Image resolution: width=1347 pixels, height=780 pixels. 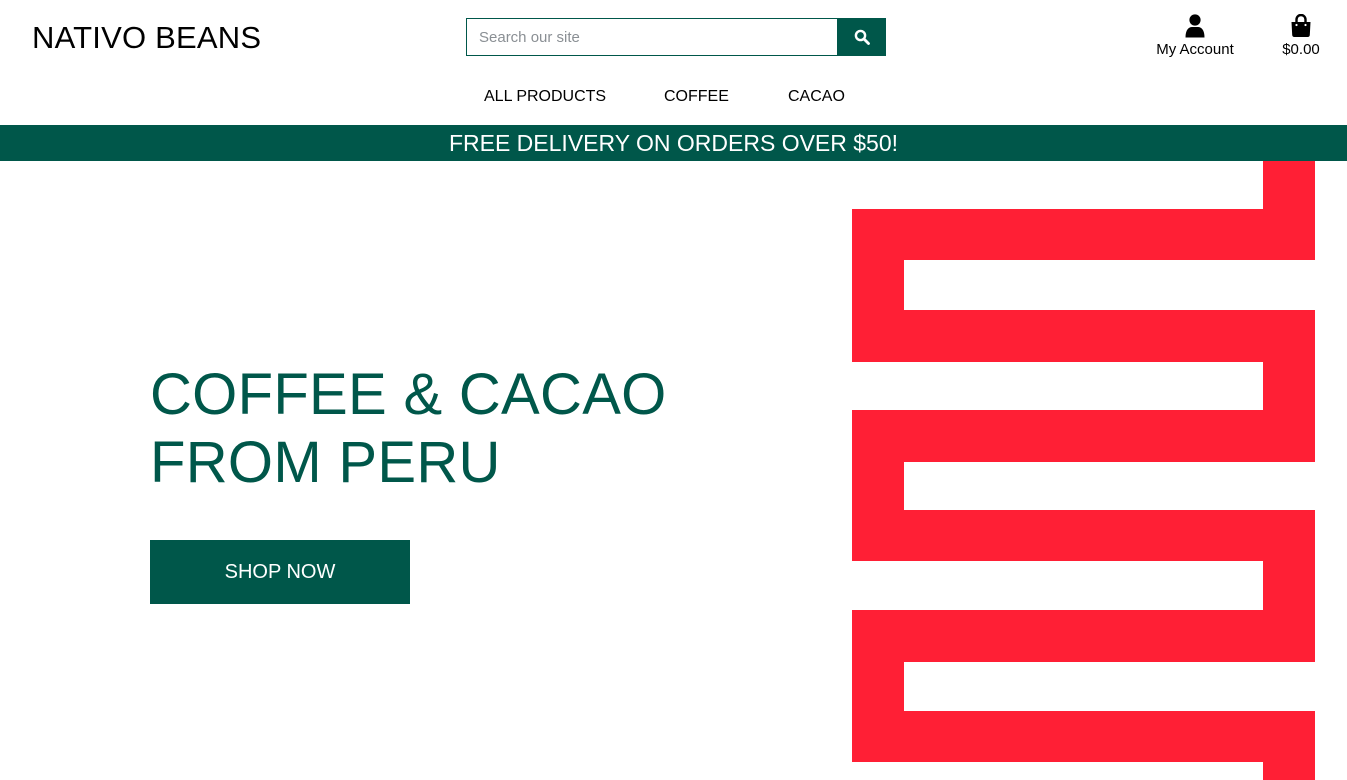 What do you see at coordinates (696, 97) in the screenshot?
I see `nav-item-coffee: COFFEE` at bounding box center [696, 97].